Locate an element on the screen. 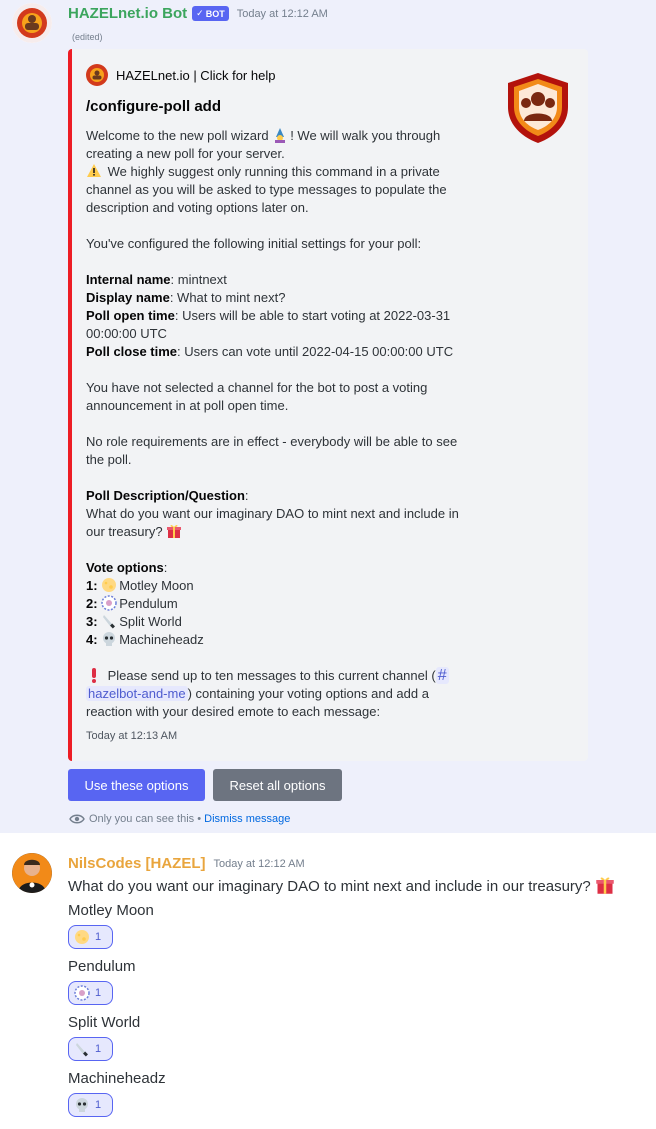 This screenshot has width=656, height=1129. bot-tag-label: BOT is located at coordinates (215, 13).